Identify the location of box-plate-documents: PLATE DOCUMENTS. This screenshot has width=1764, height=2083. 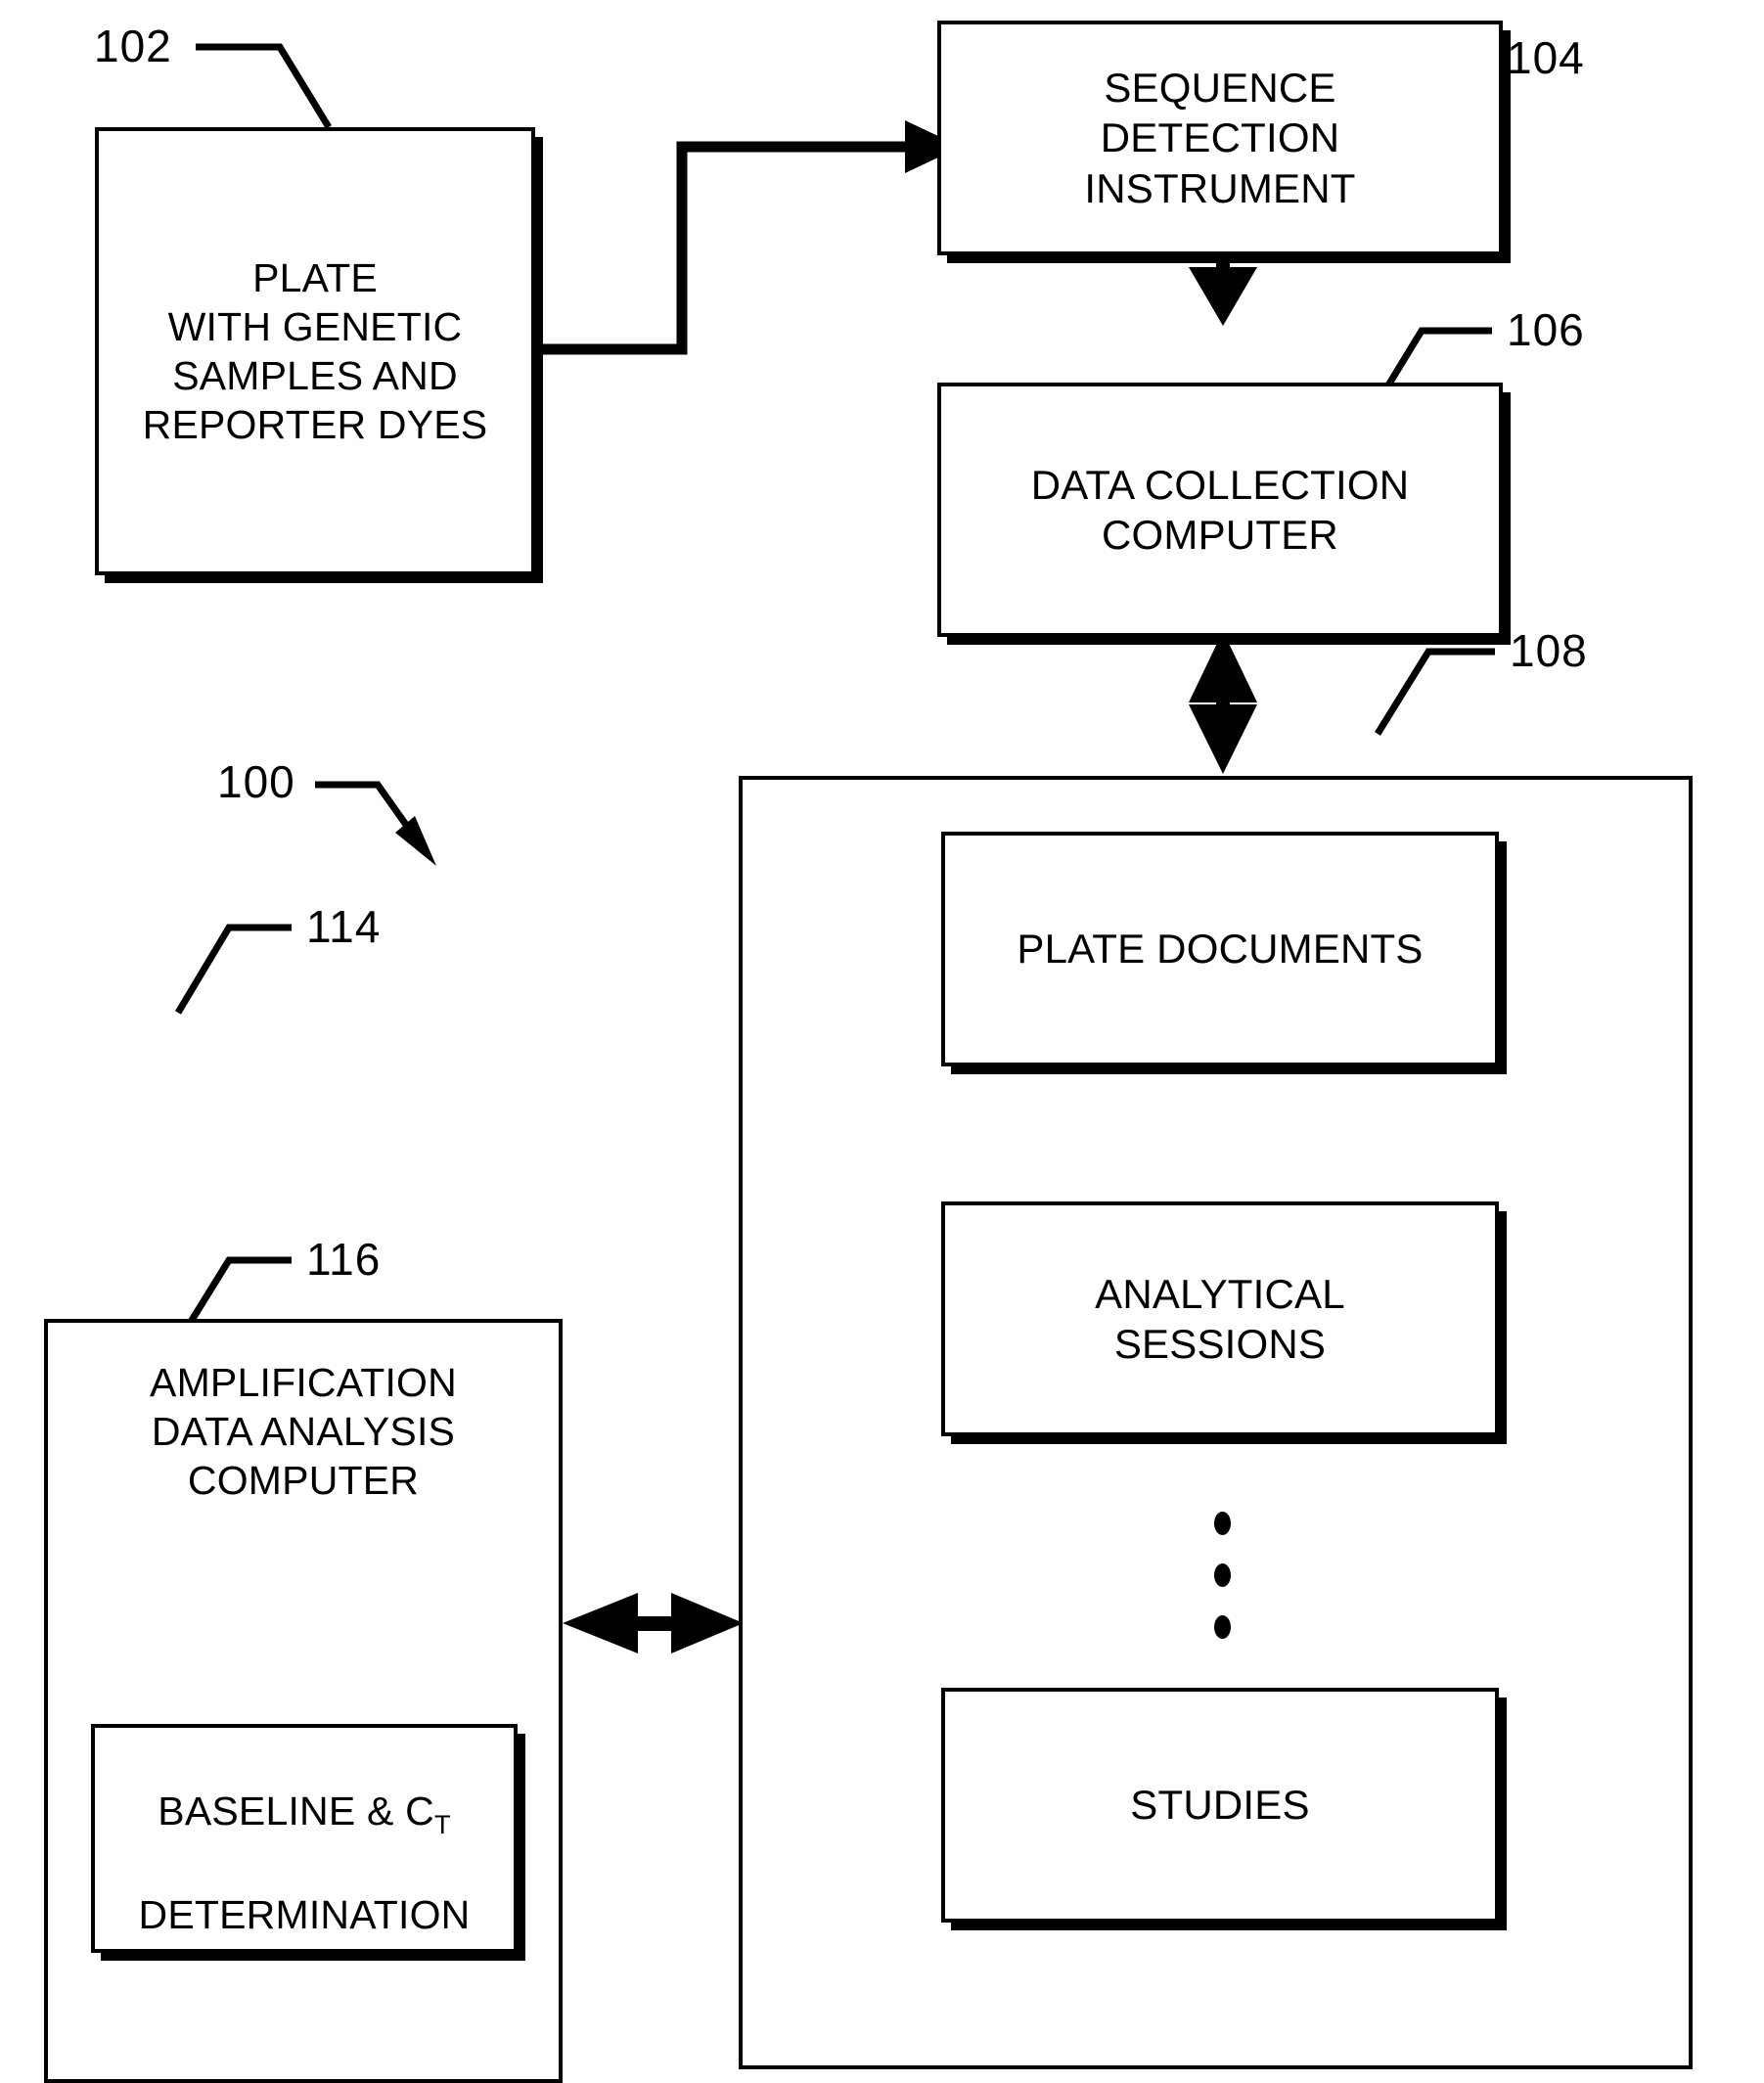
(1220, 949).